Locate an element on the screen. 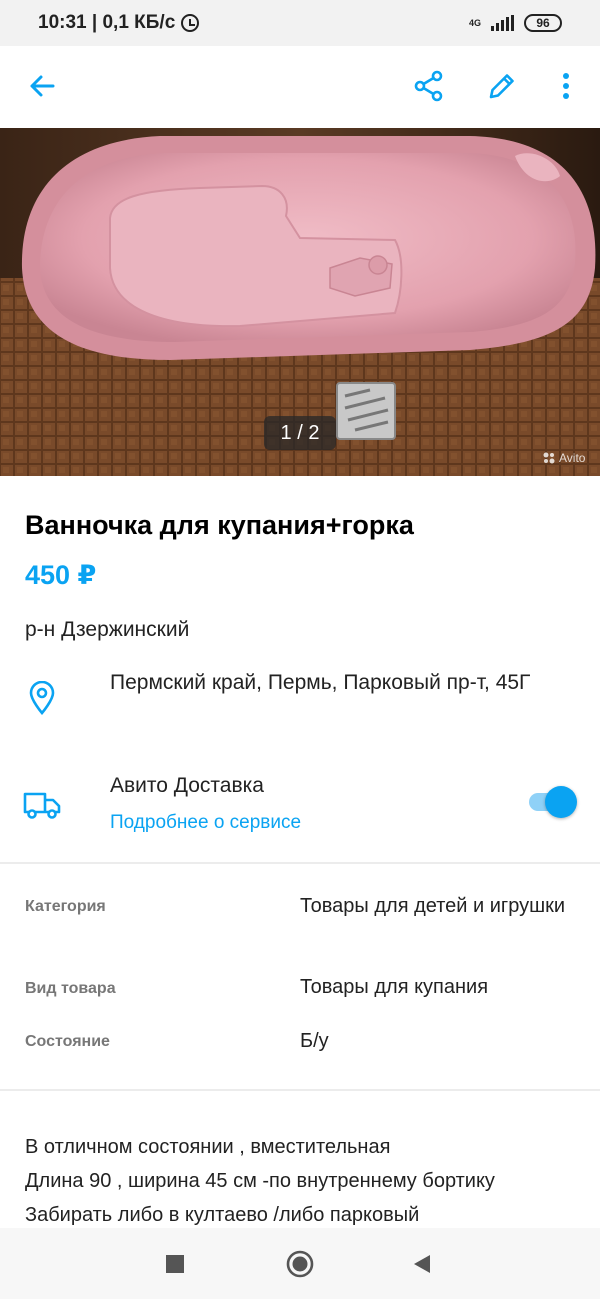 Image resolution: width=600 pixels, height=1299 pixels. delivery-title: Авито Доставка is located at coordinates (187, 785).